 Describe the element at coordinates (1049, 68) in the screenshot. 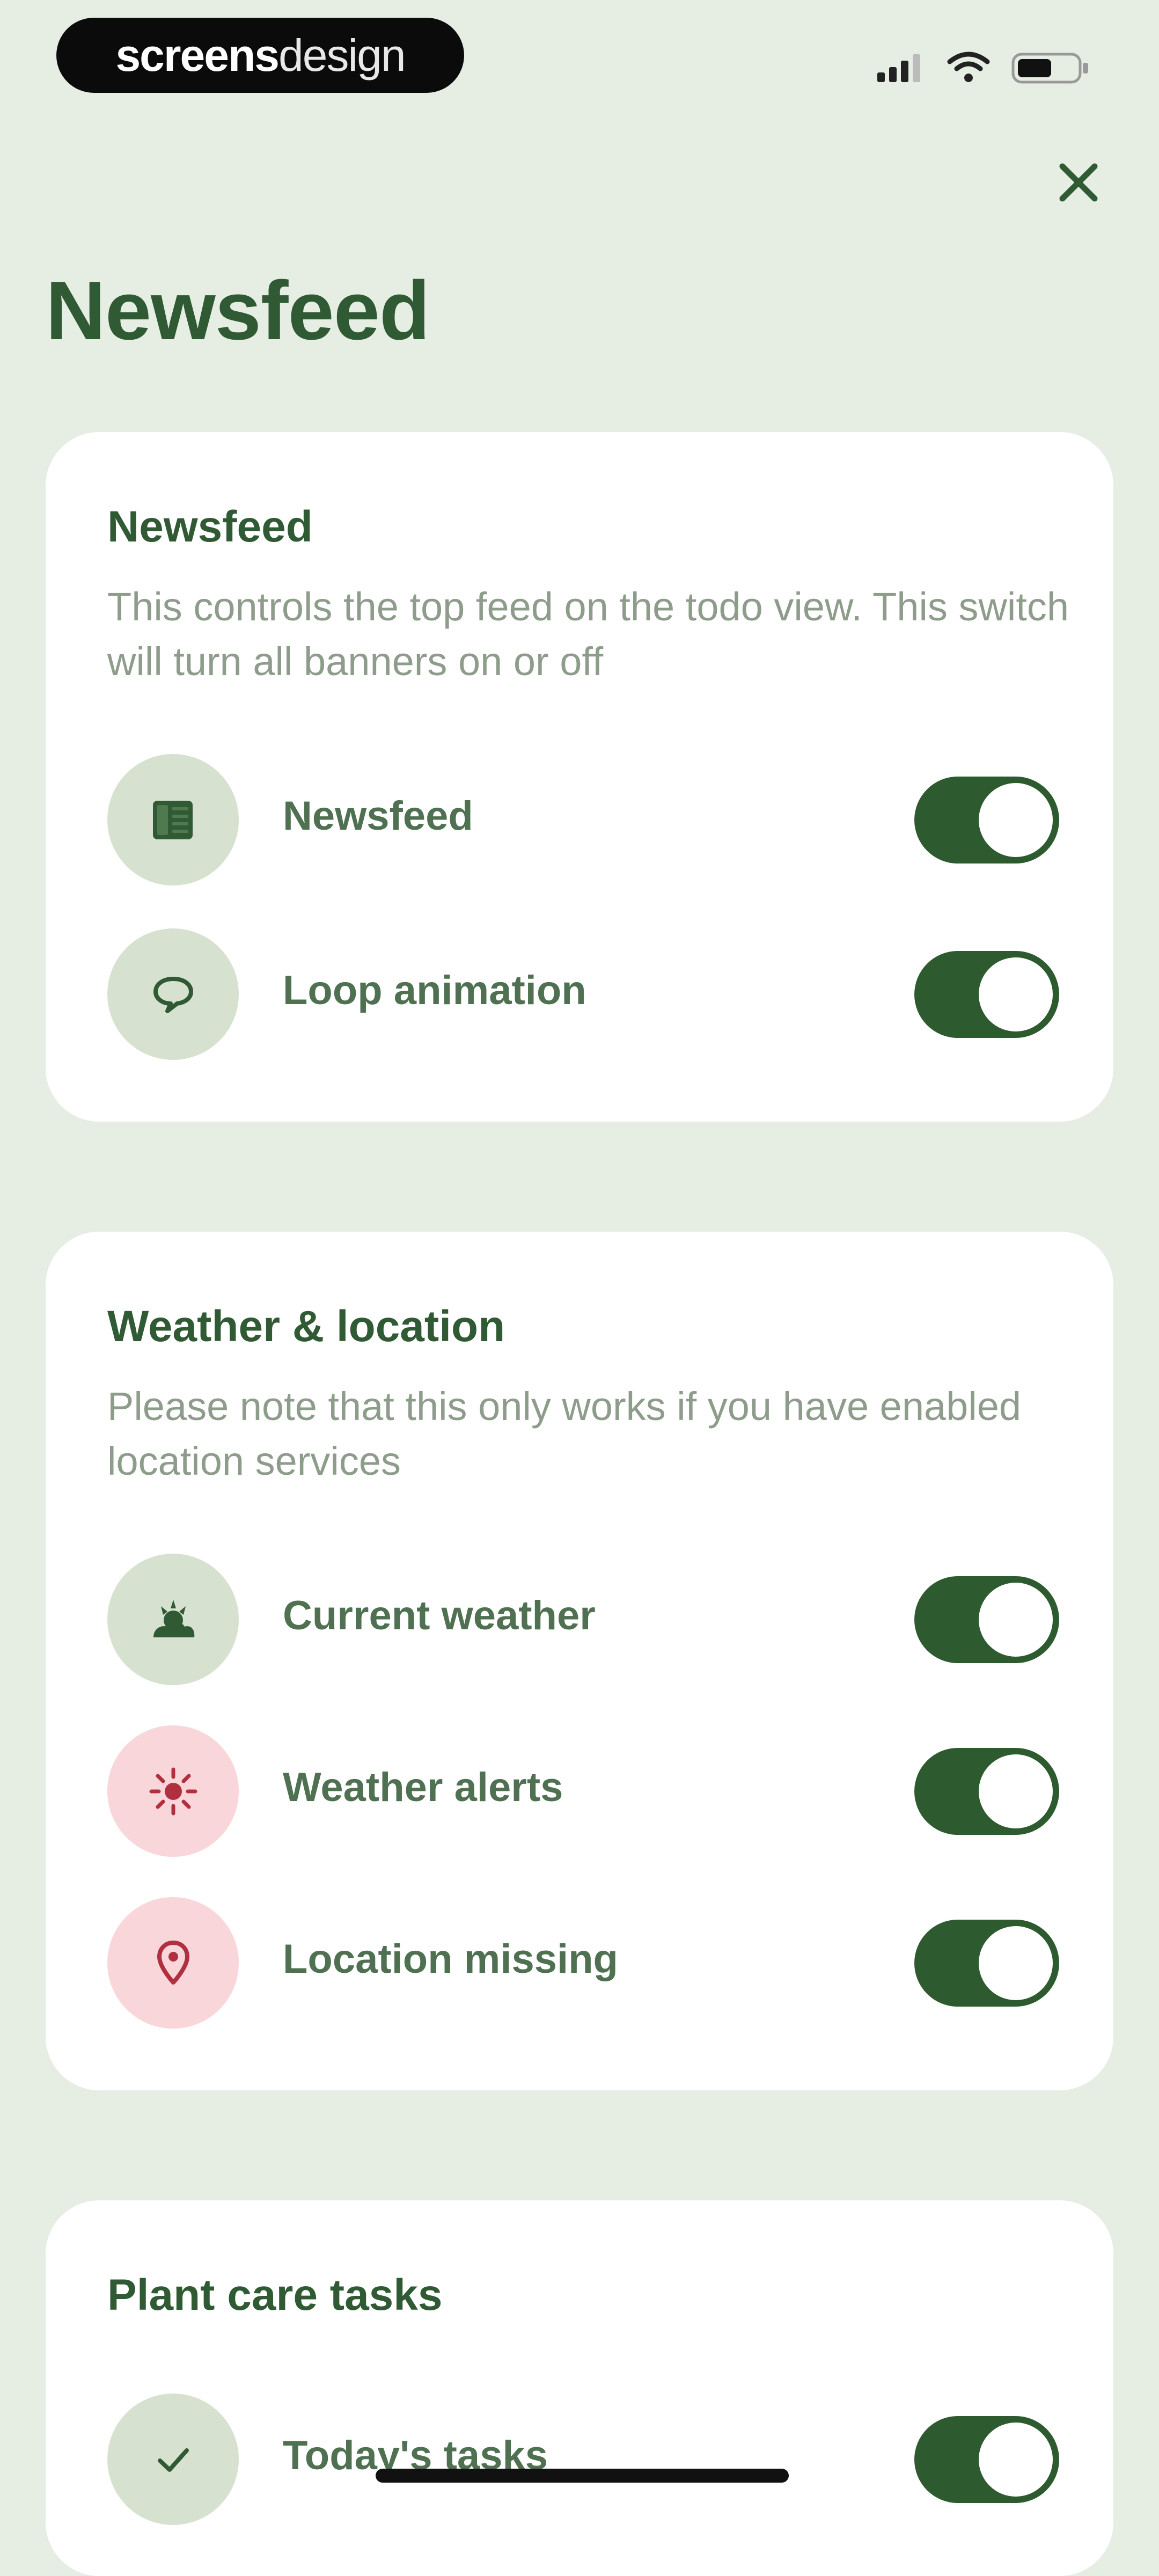

I see `battery-icon` at that location.